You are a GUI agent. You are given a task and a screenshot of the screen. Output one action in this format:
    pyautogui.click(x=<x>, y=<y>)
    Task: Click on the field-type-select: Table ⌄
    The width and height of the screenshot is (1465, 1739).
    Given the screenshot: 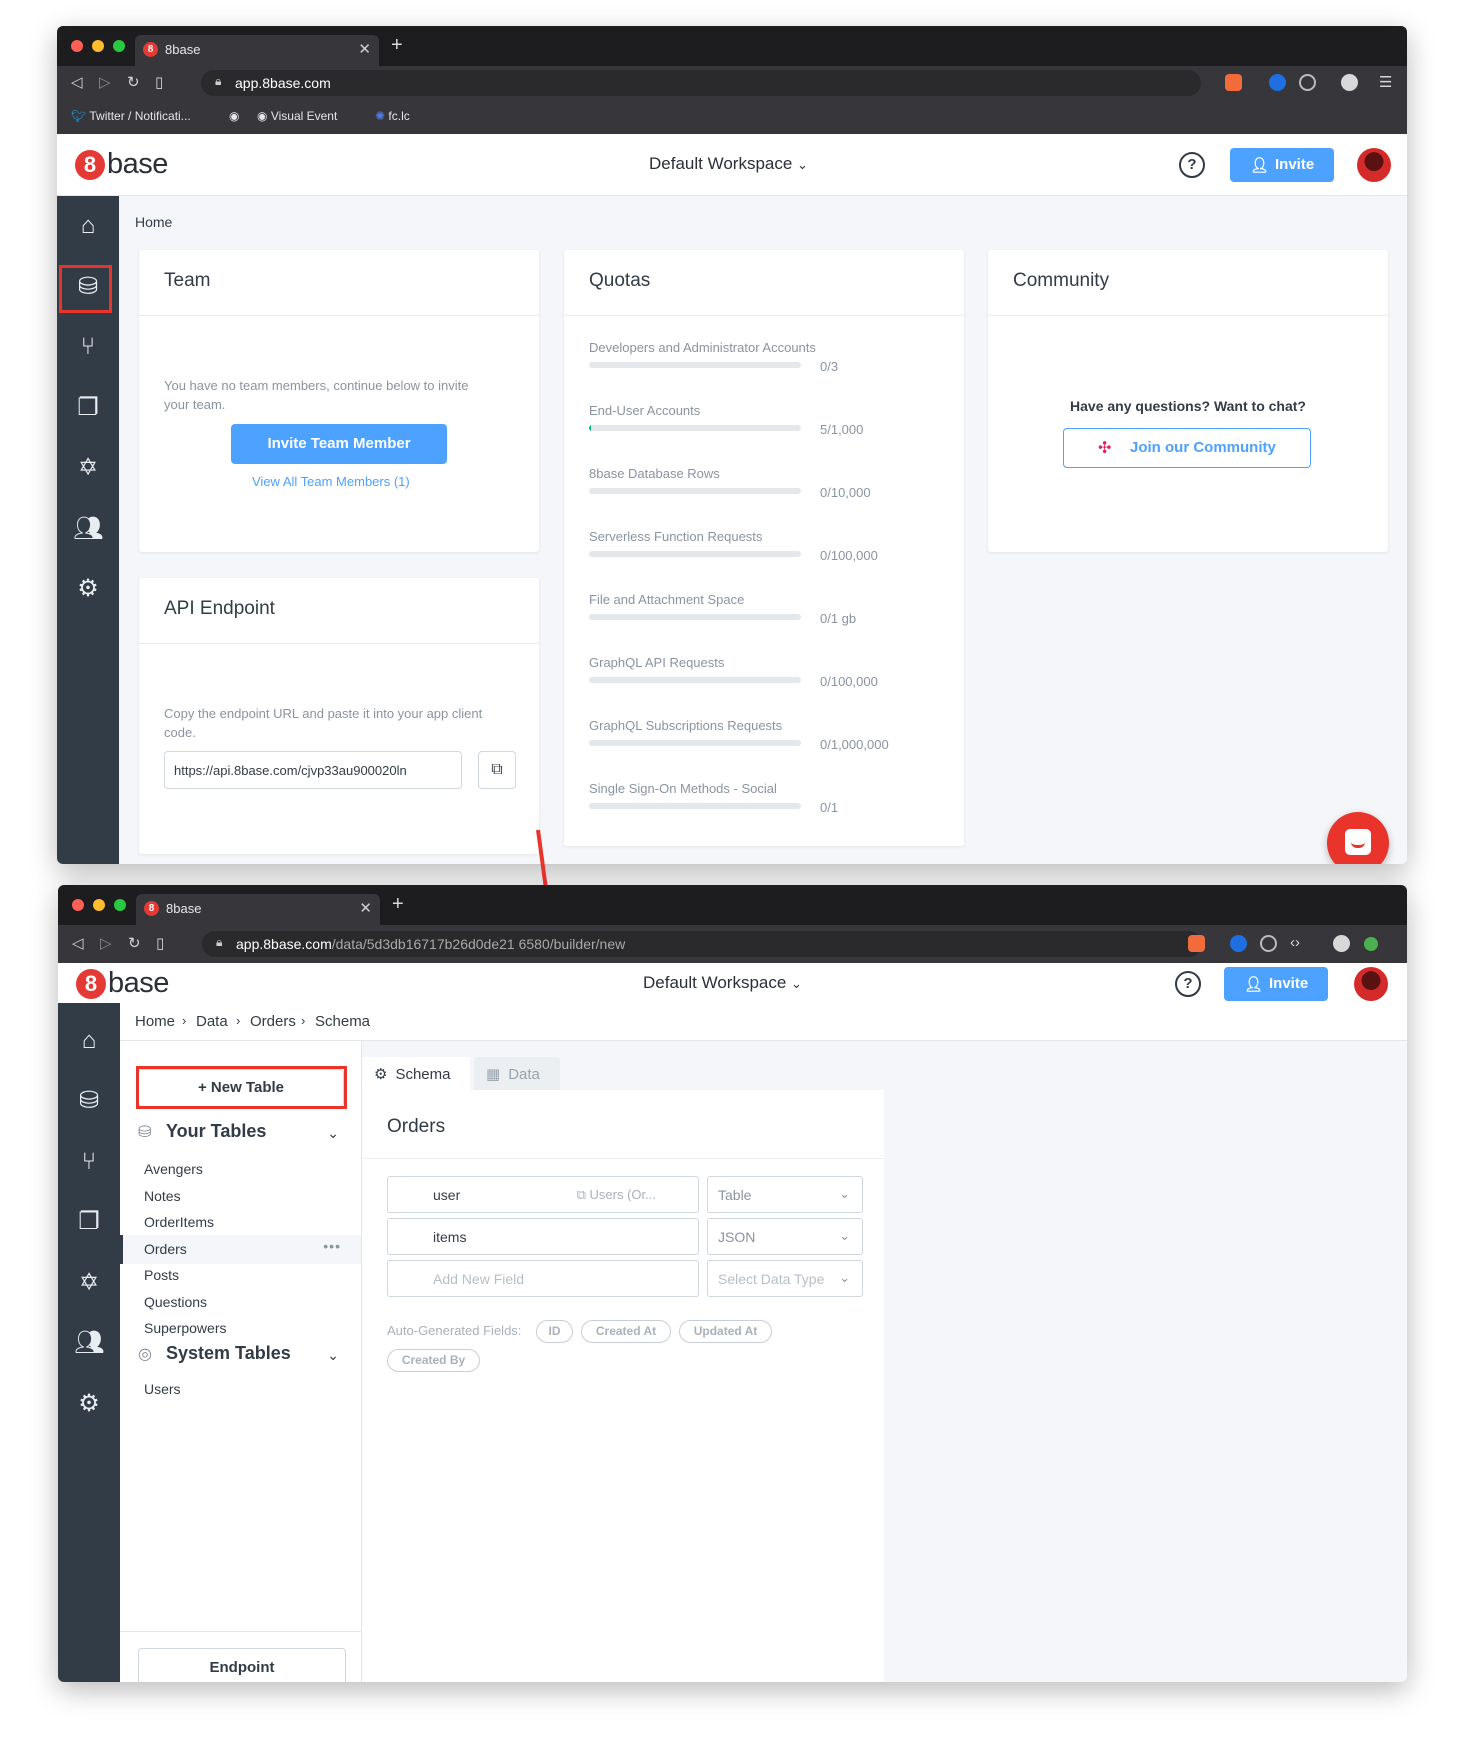 What is the action you would take?
    pyautogui.click(x=785, y=1194)
    